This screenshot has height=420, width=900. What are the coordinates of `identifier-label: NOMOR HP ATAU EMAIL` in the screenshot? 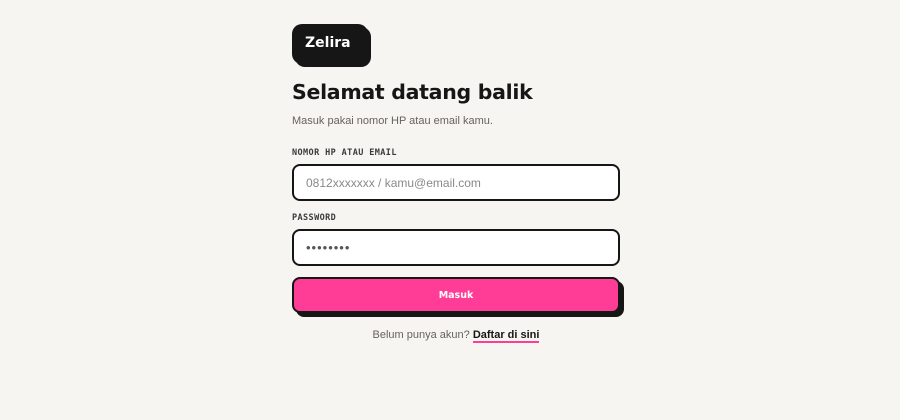 It's located at (344, 153).